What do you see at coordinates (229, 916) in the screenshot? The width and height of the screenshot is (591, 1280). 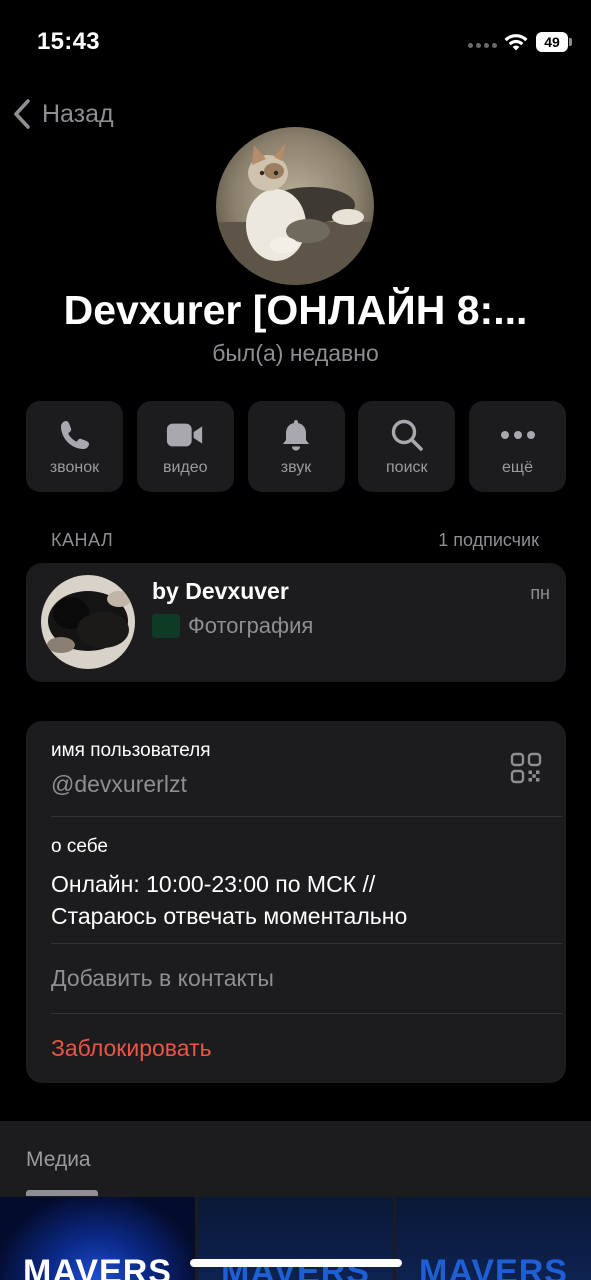 I see `about-line-2: Стараюсь отвечать моментально` at bounding box center [229, 916].